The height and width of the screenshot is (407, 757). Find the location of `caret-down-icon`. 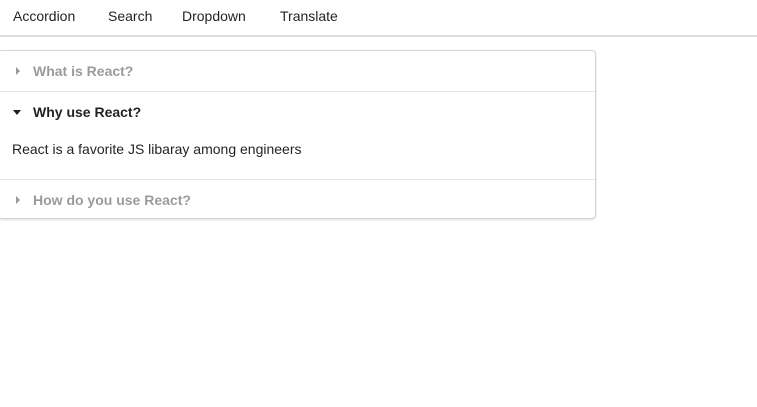

caret-down-icon is located at coordinates (17, 112).